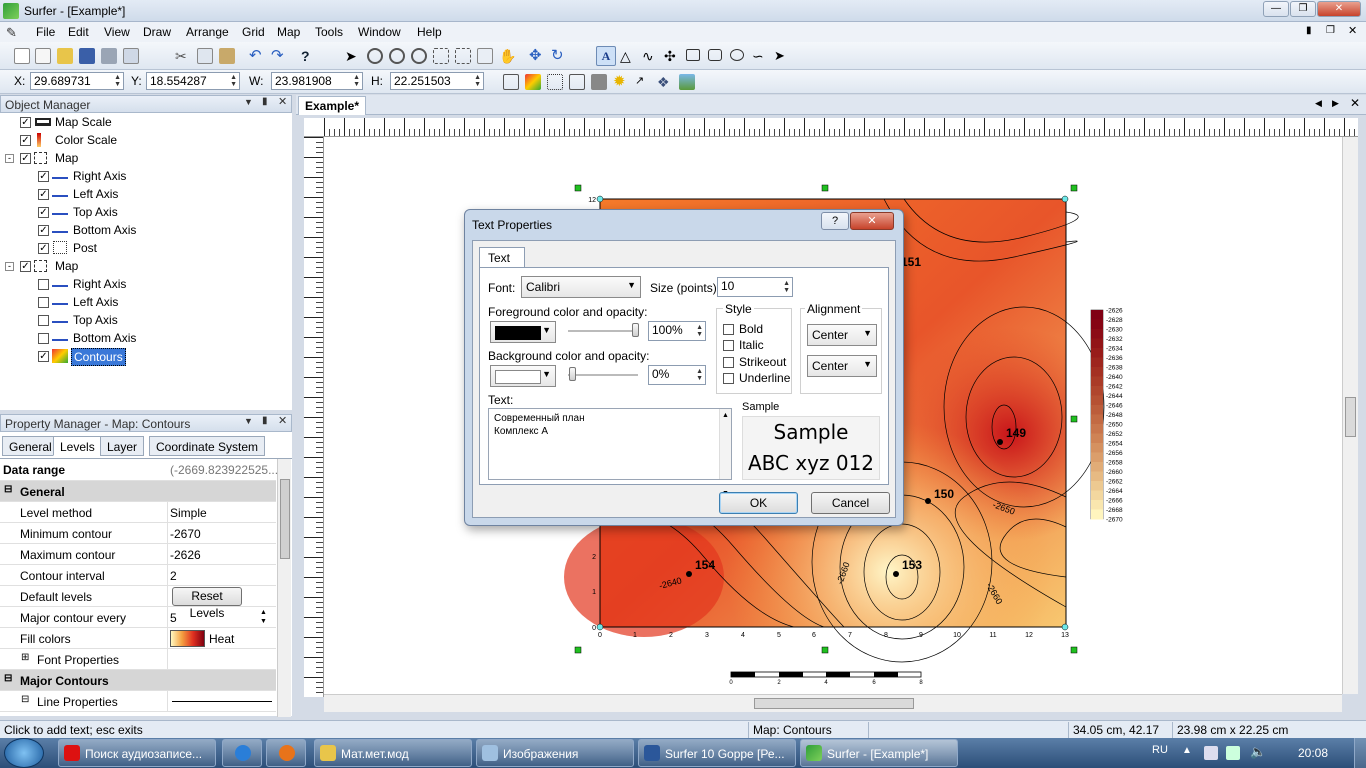 The image size is (1366, 768). Describe the element at coordinates (559, 56) in the screenshot. I see `rotate-icon: ↻` at that location.